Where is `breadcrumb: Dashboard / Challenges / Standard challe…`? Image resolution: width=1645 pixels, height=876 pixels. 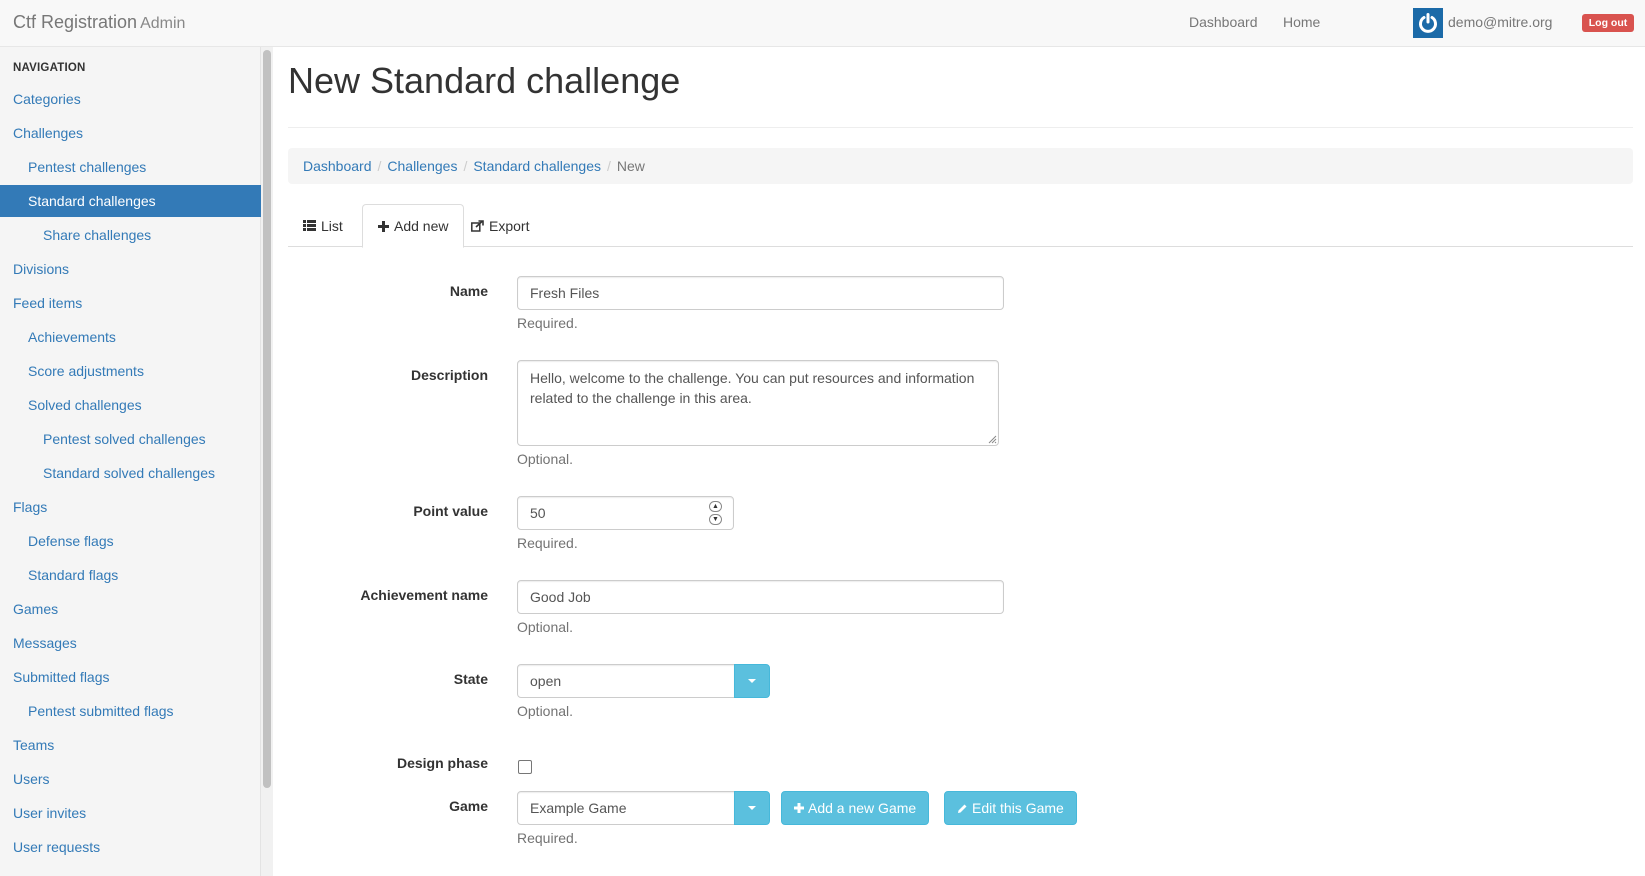
breadcrumb: Dashboard / Challenges / Standard challe… is located at coordinates (960, 166).